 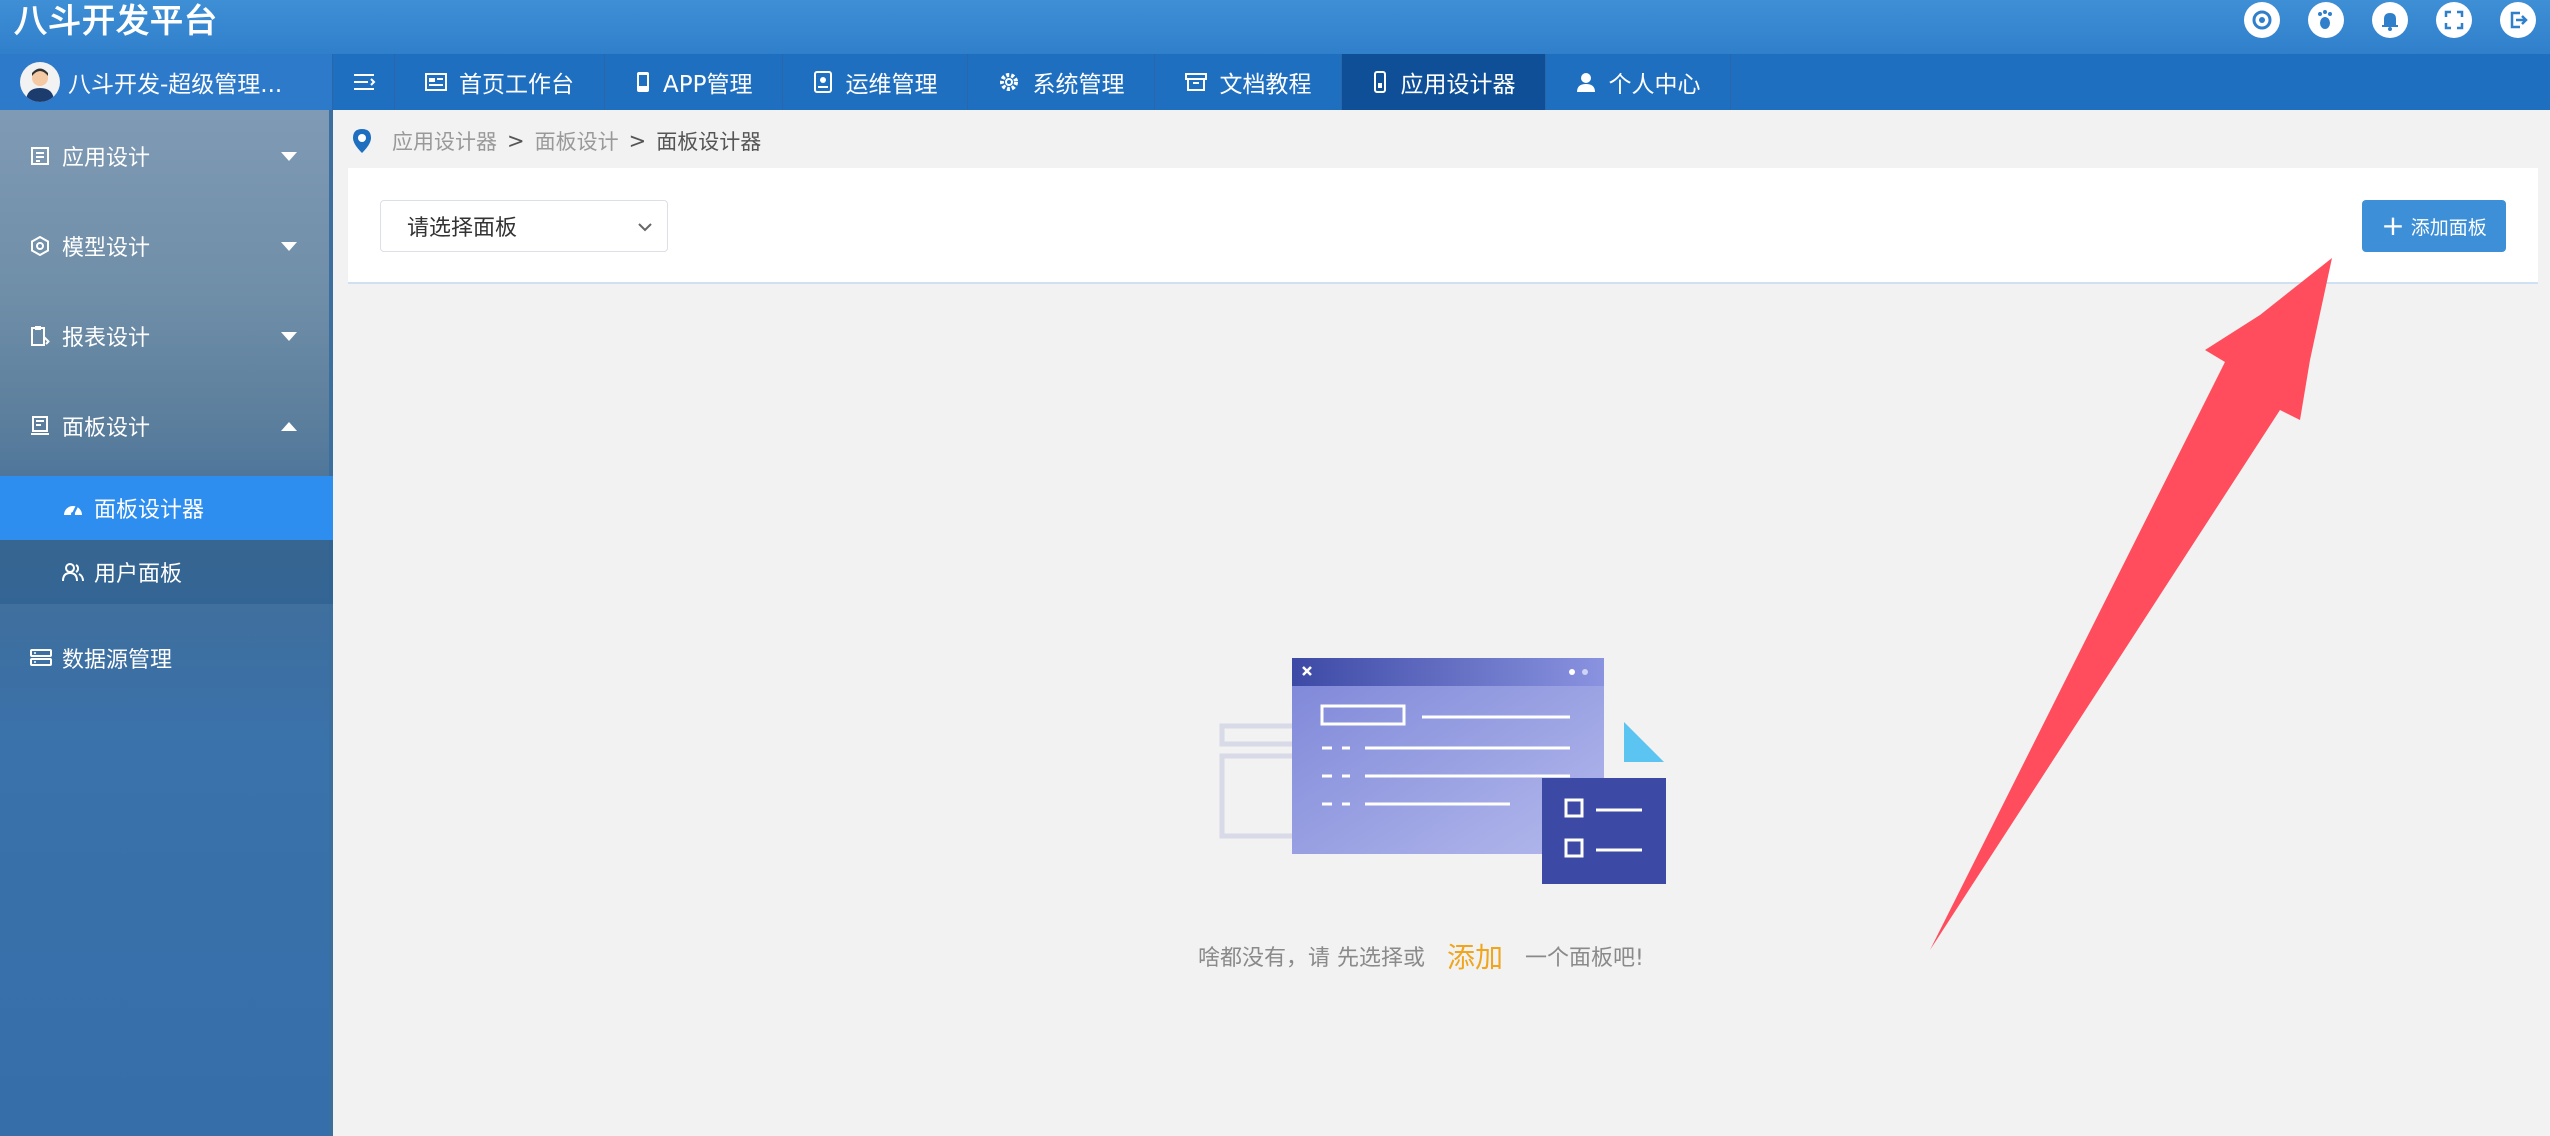 What do you see at coordinates (709, 142) in the screenshot?
I see `breadcrumb-item-current: 面板设计器` at bounding box center [709, 142].